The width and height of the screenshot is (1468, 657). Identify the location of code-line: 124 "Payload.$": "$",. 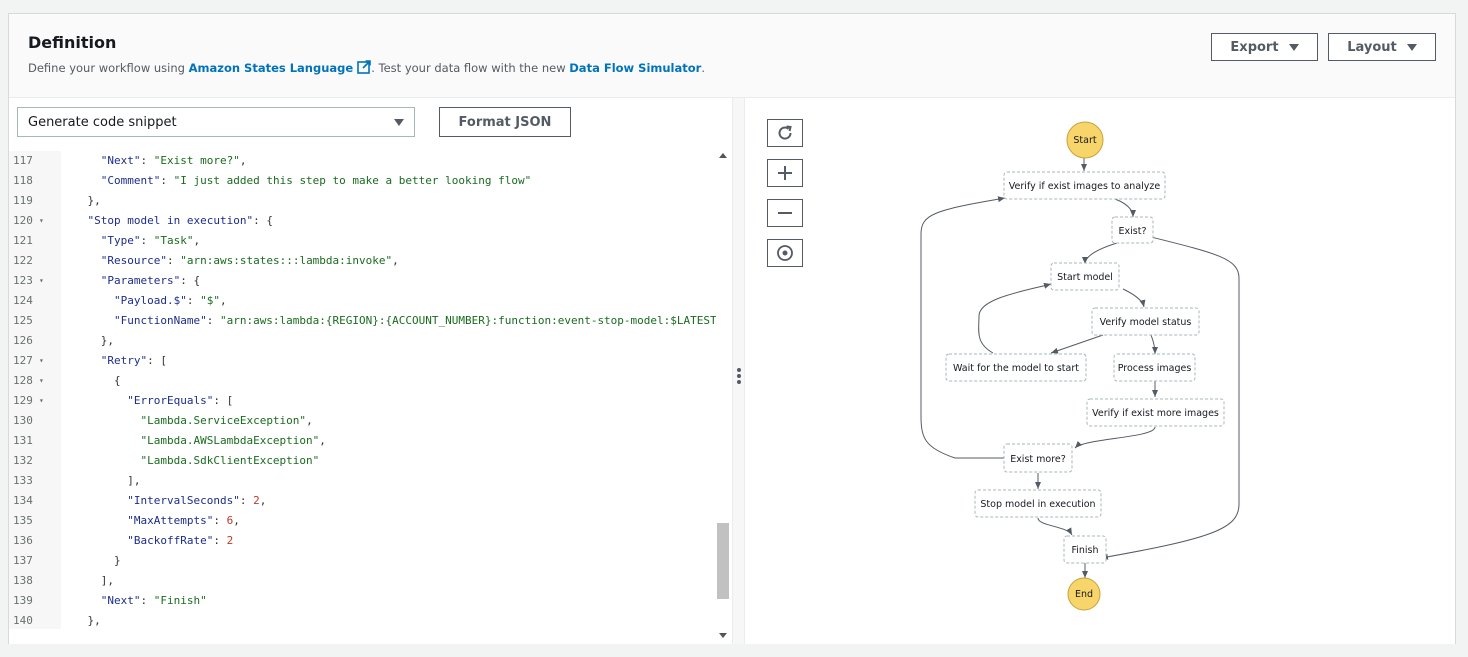
(363, 301).